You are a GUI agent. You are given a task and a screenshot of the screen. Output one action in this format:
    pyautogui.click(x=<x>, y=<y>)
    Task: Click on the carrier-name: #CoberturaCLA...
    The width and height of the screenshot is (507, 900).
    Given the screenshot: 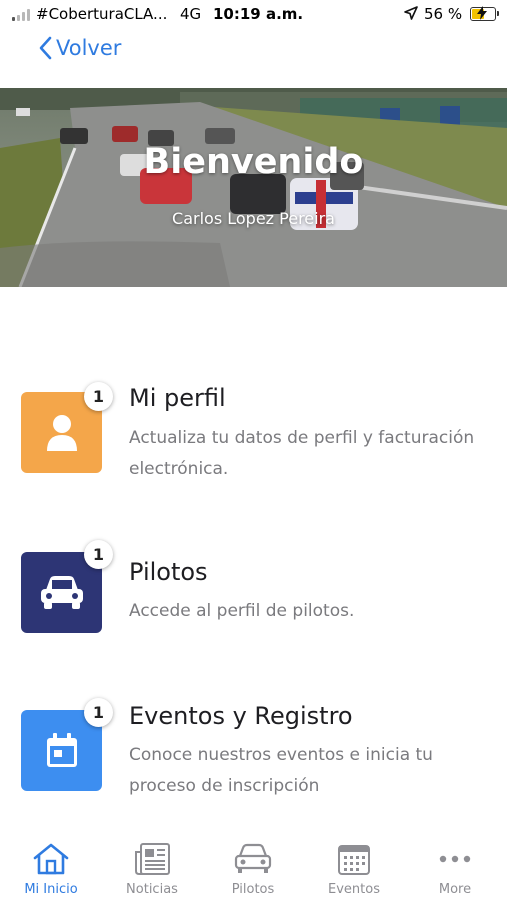 What is the action you would take?
    pyautogui.click(x=102, y=14)
    